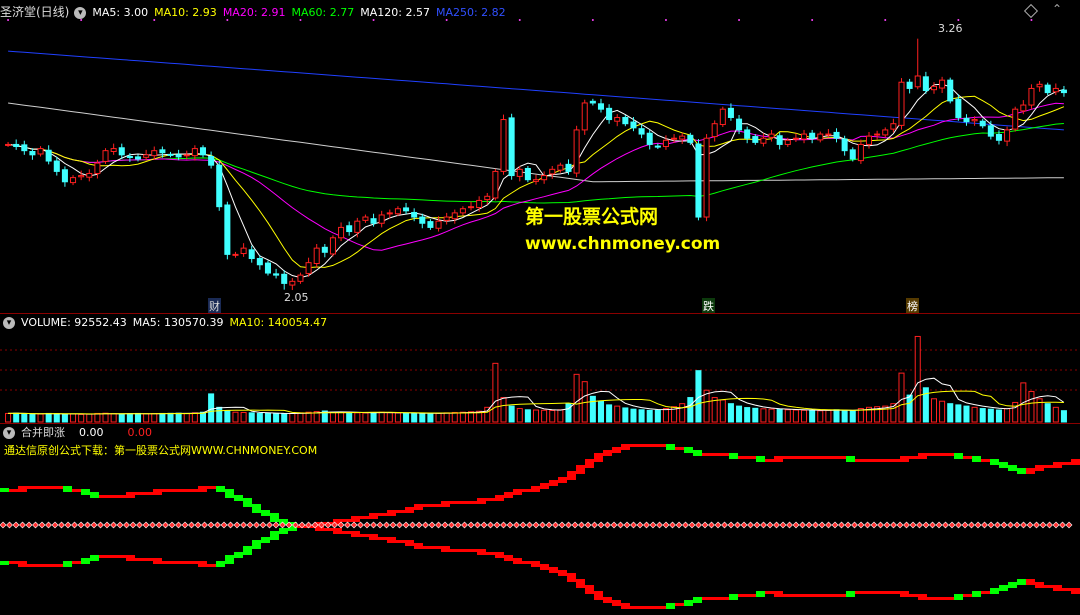 The image size is (1080, 615). I want to click on top-dot, so click(739, 20).